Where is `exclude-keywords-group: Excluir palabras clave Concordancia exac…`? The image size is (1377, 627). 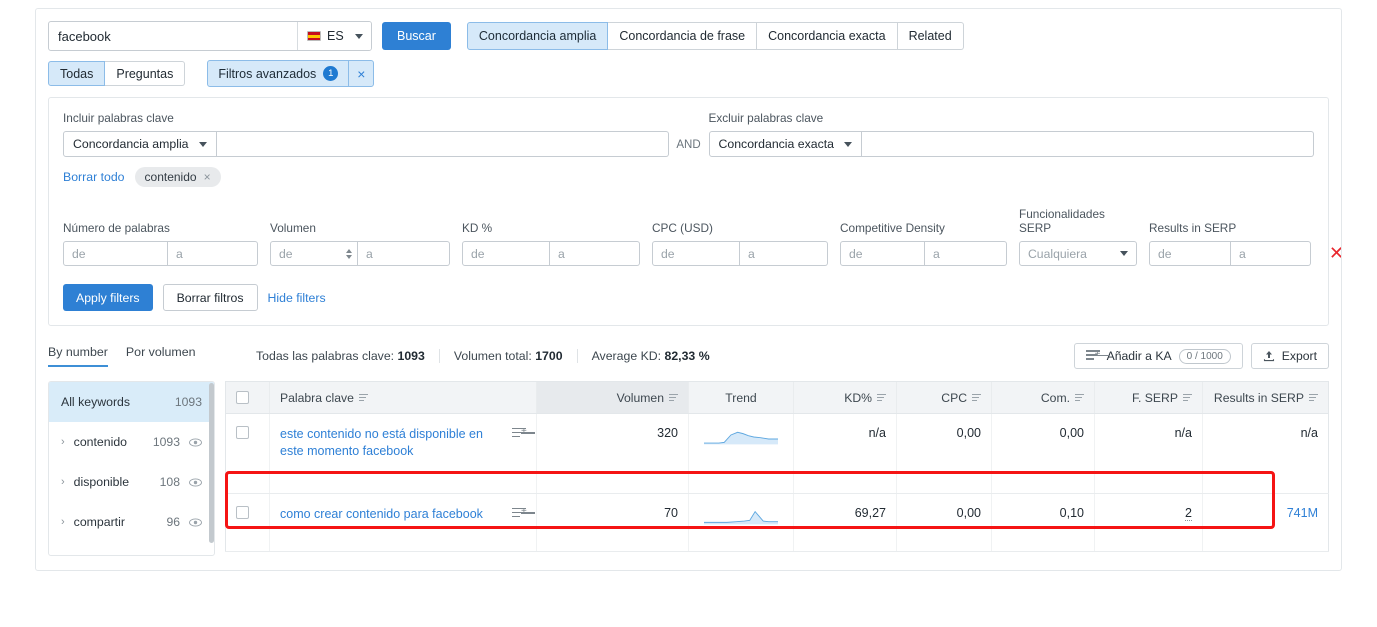
exclude-keywords-group: Excluir palabras clave Concordancia exac… is located at coordinates (1011, 134).